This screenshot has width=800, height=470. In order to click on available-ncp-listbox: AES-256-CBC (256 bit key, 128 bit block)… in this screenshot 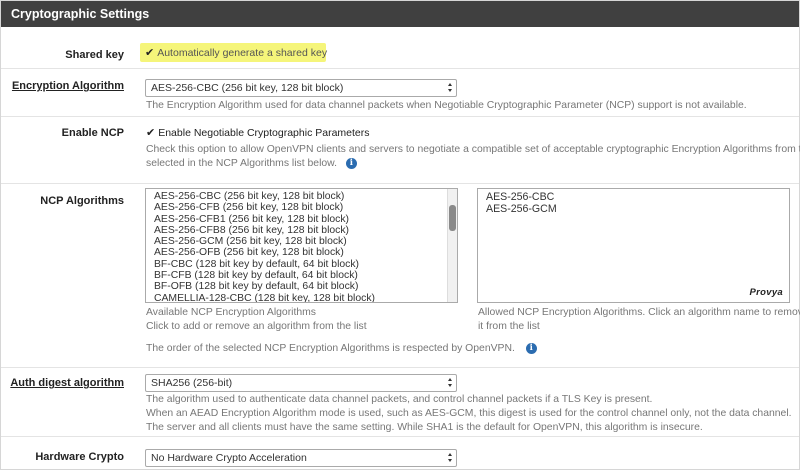, I will do `click(301, 245)`.